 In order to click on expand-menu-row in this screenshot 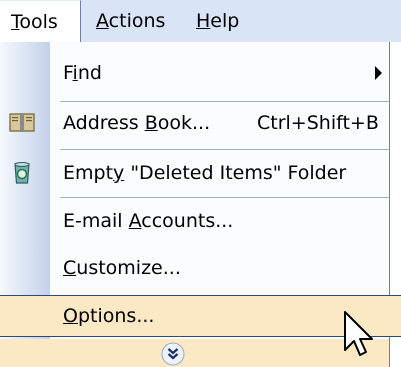, I will do `click(194, 353)`.